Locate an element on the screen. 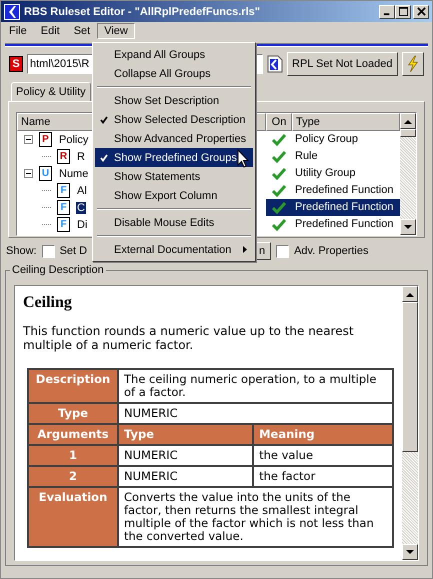 The image size is (433, 579). show-label: Show: is located at coordinates (21, 251).